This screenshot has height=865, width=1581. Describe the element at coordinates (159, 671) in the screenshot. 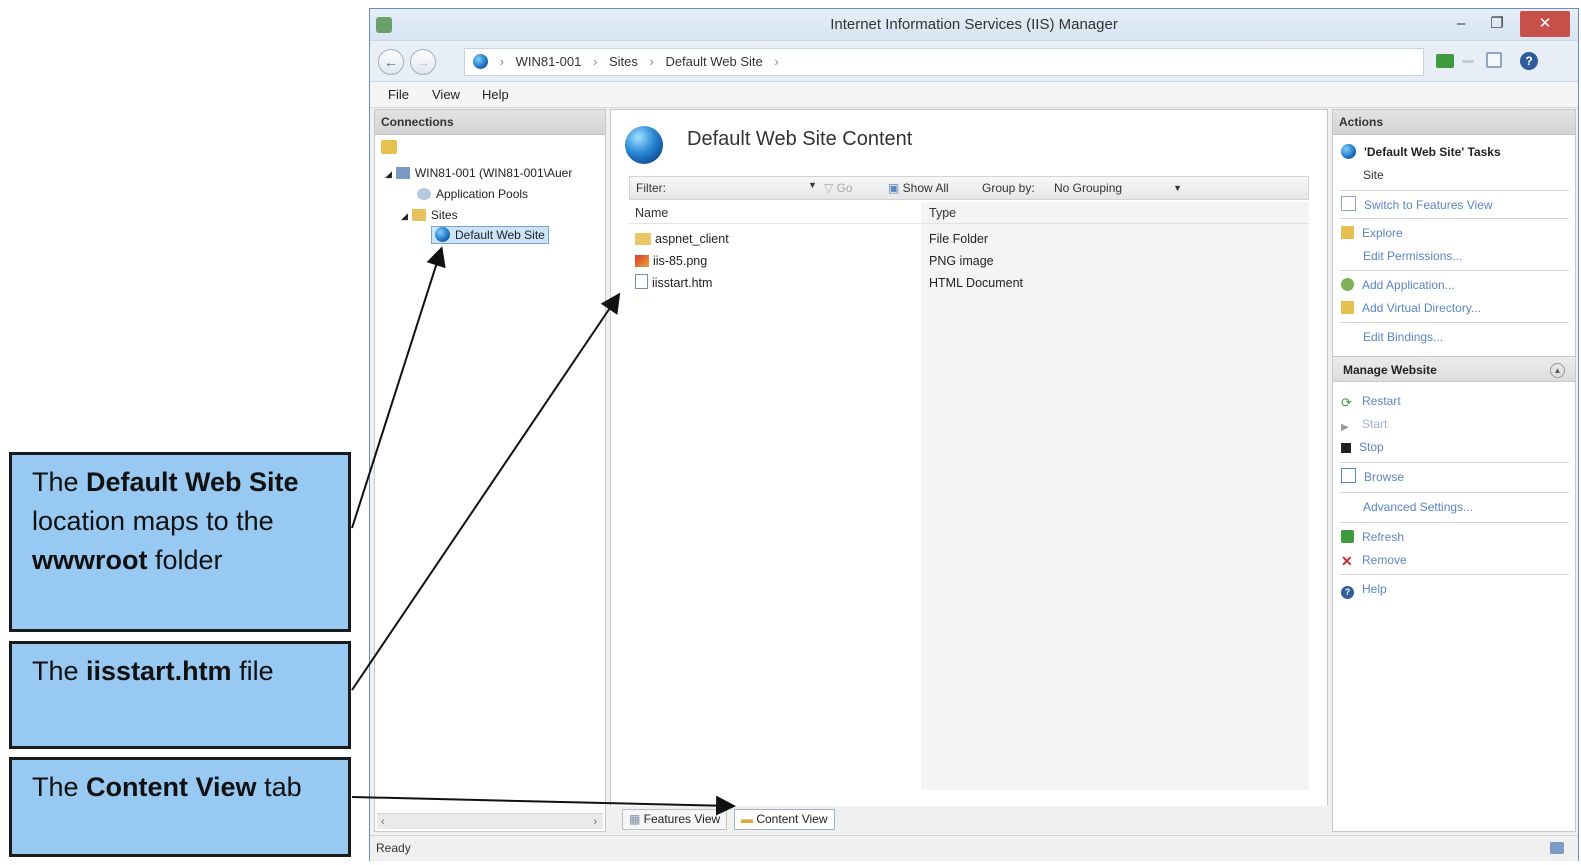

I see `callout-bold: iisstart.htm` at that location.